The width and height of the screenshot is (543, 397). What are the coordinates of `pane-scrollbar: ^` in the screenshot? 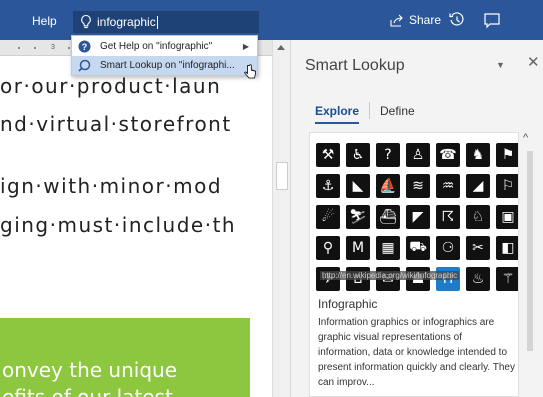 It's located at (530, 264).